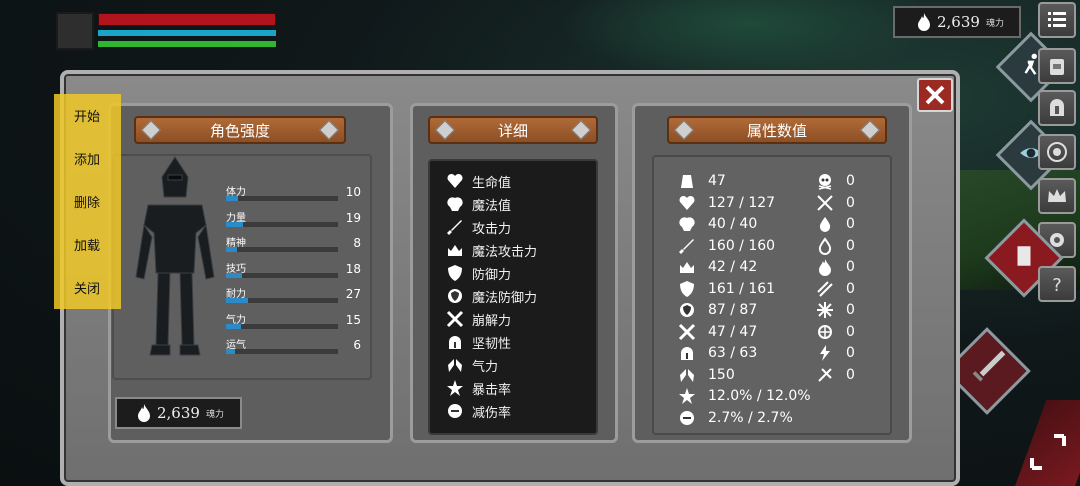  I want to click on detail-row: 魔法值, so click(478, 204).